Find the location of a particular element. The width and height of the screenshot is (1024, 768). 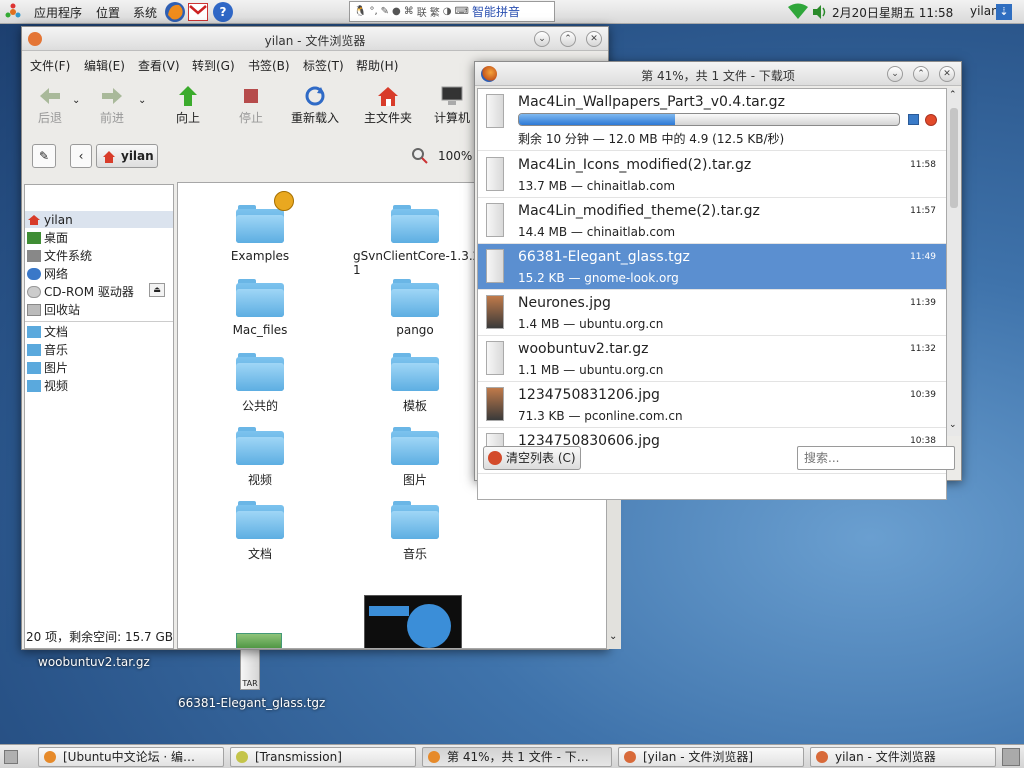

sidebar-item-desktop: 桌面 is located at coordinates (47, 237).